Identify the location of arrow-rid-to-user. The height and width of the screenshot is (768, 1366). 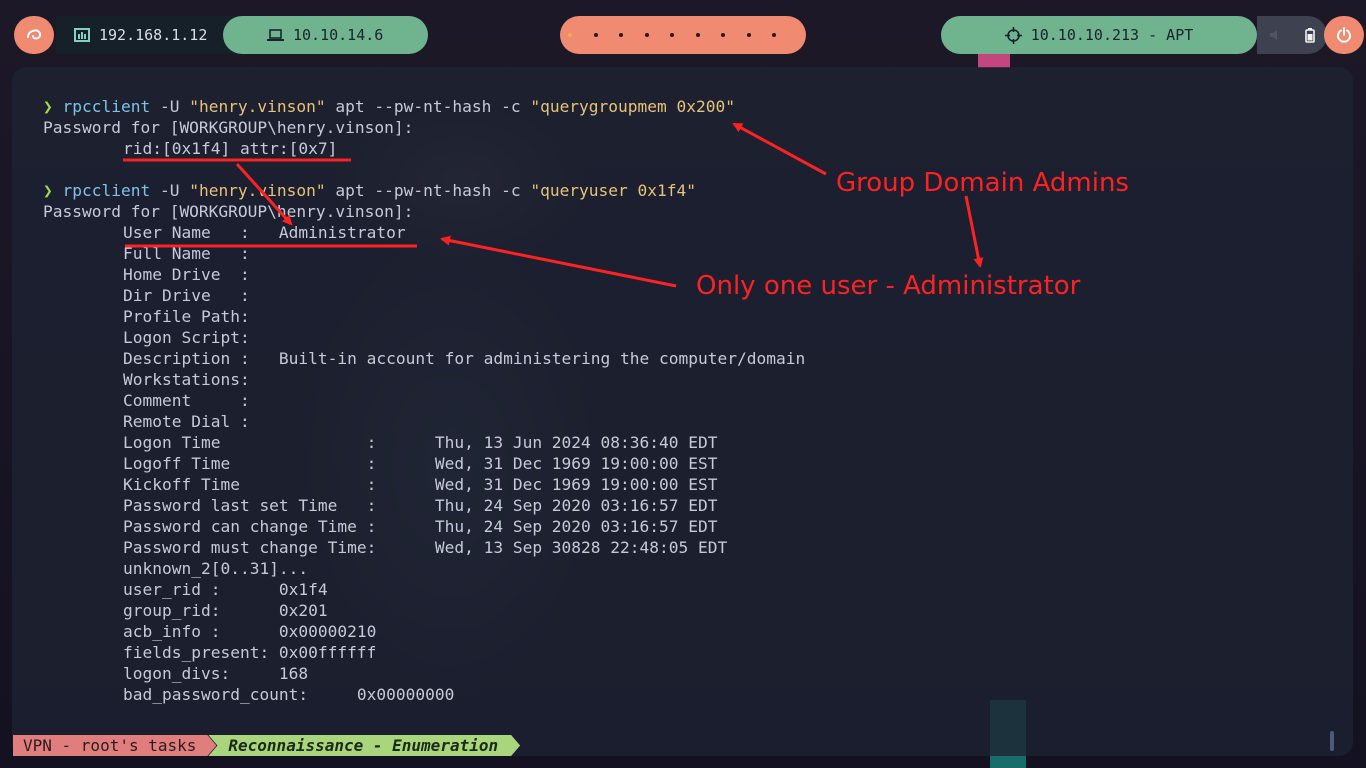
(264, 194).